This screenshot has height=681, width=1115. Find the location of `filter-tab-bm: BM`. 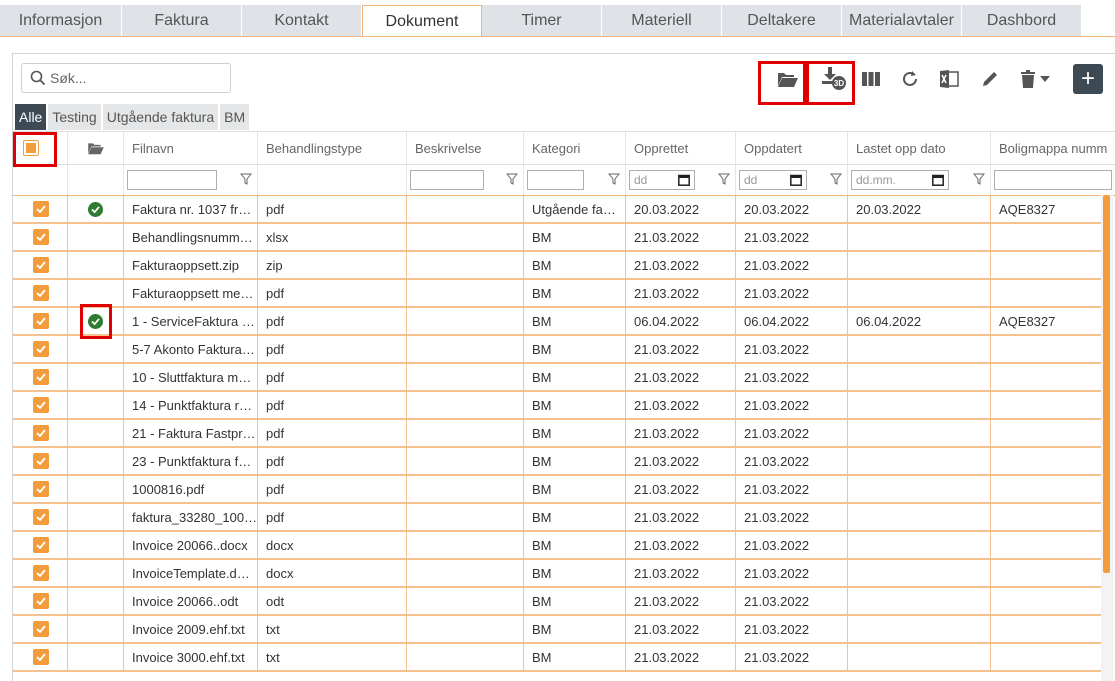

filter-tab-bm: BM is located at coordinates (235, 117).